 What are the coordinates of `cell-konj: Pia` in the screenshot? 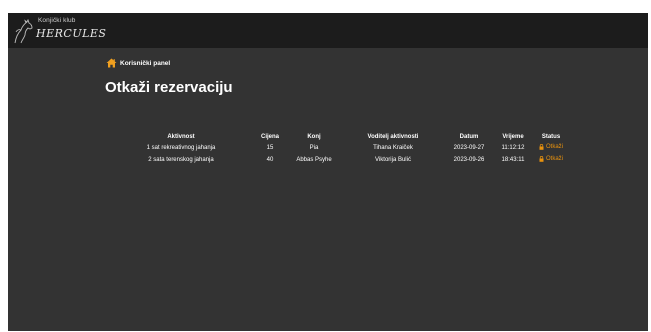 It's located at (314, 148).